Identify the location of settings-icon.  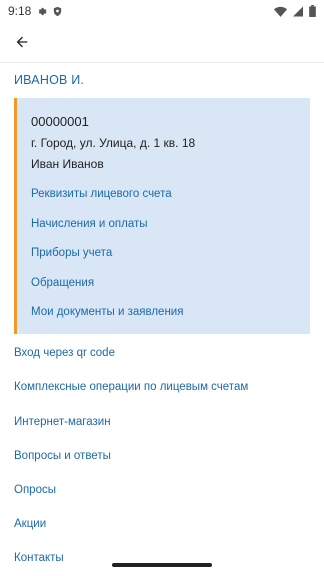
(43, 11).